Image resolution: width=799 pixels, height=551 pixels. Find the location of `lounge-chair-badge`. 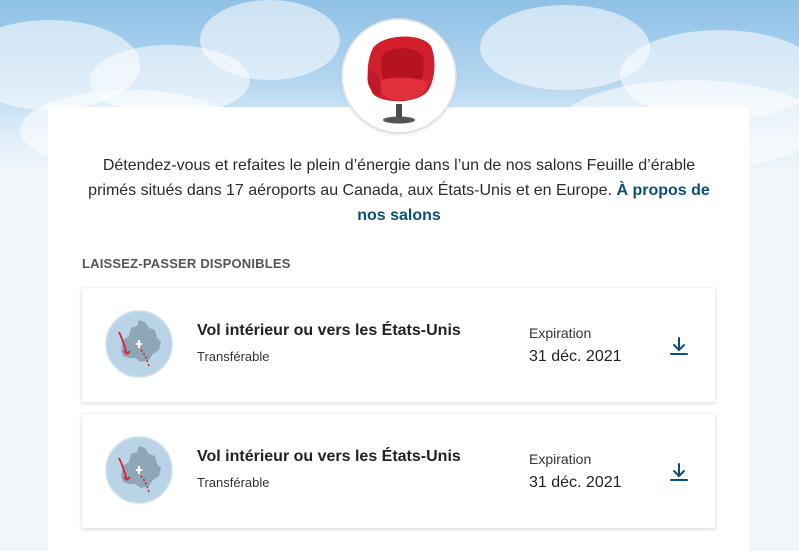

lounge-chair-badge is located at coordinates (399, 76).